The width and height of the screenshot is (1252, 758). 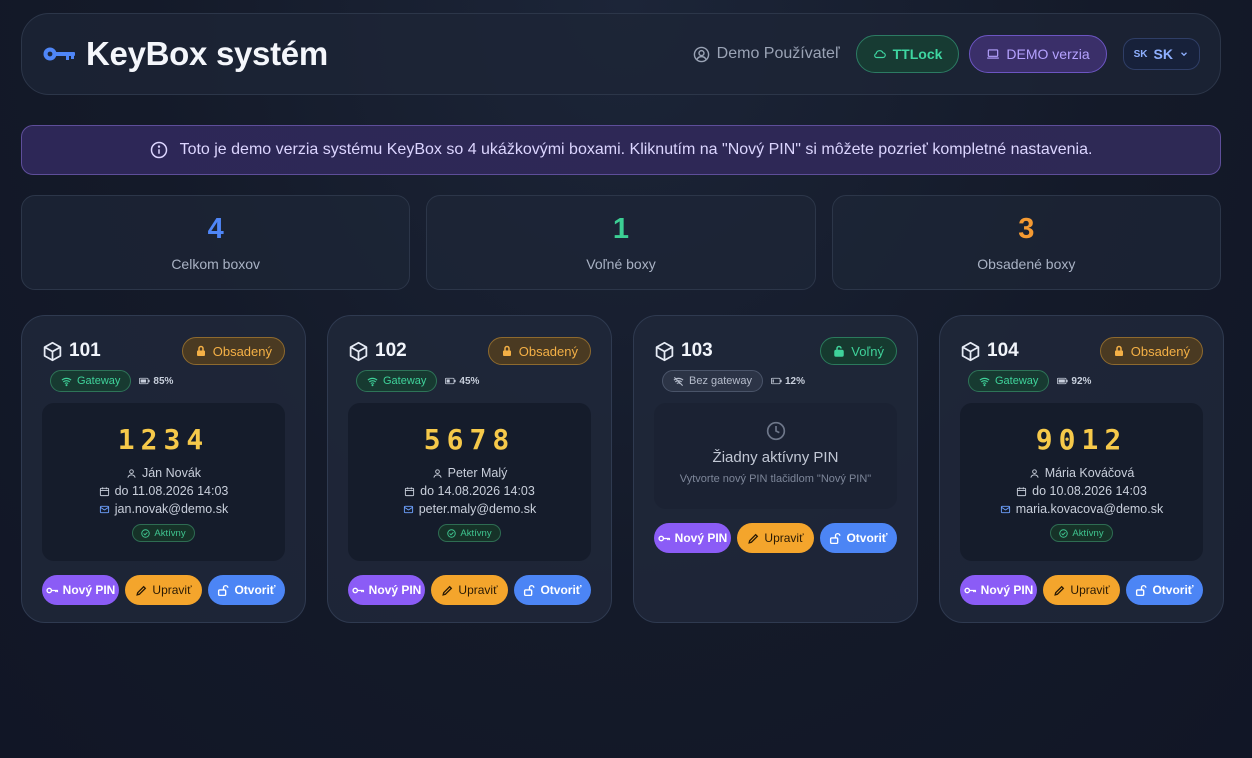 What do you see at coordinates (158, 150) in the screenshot?
I see `info-icon` at bounding box center [158, 150].